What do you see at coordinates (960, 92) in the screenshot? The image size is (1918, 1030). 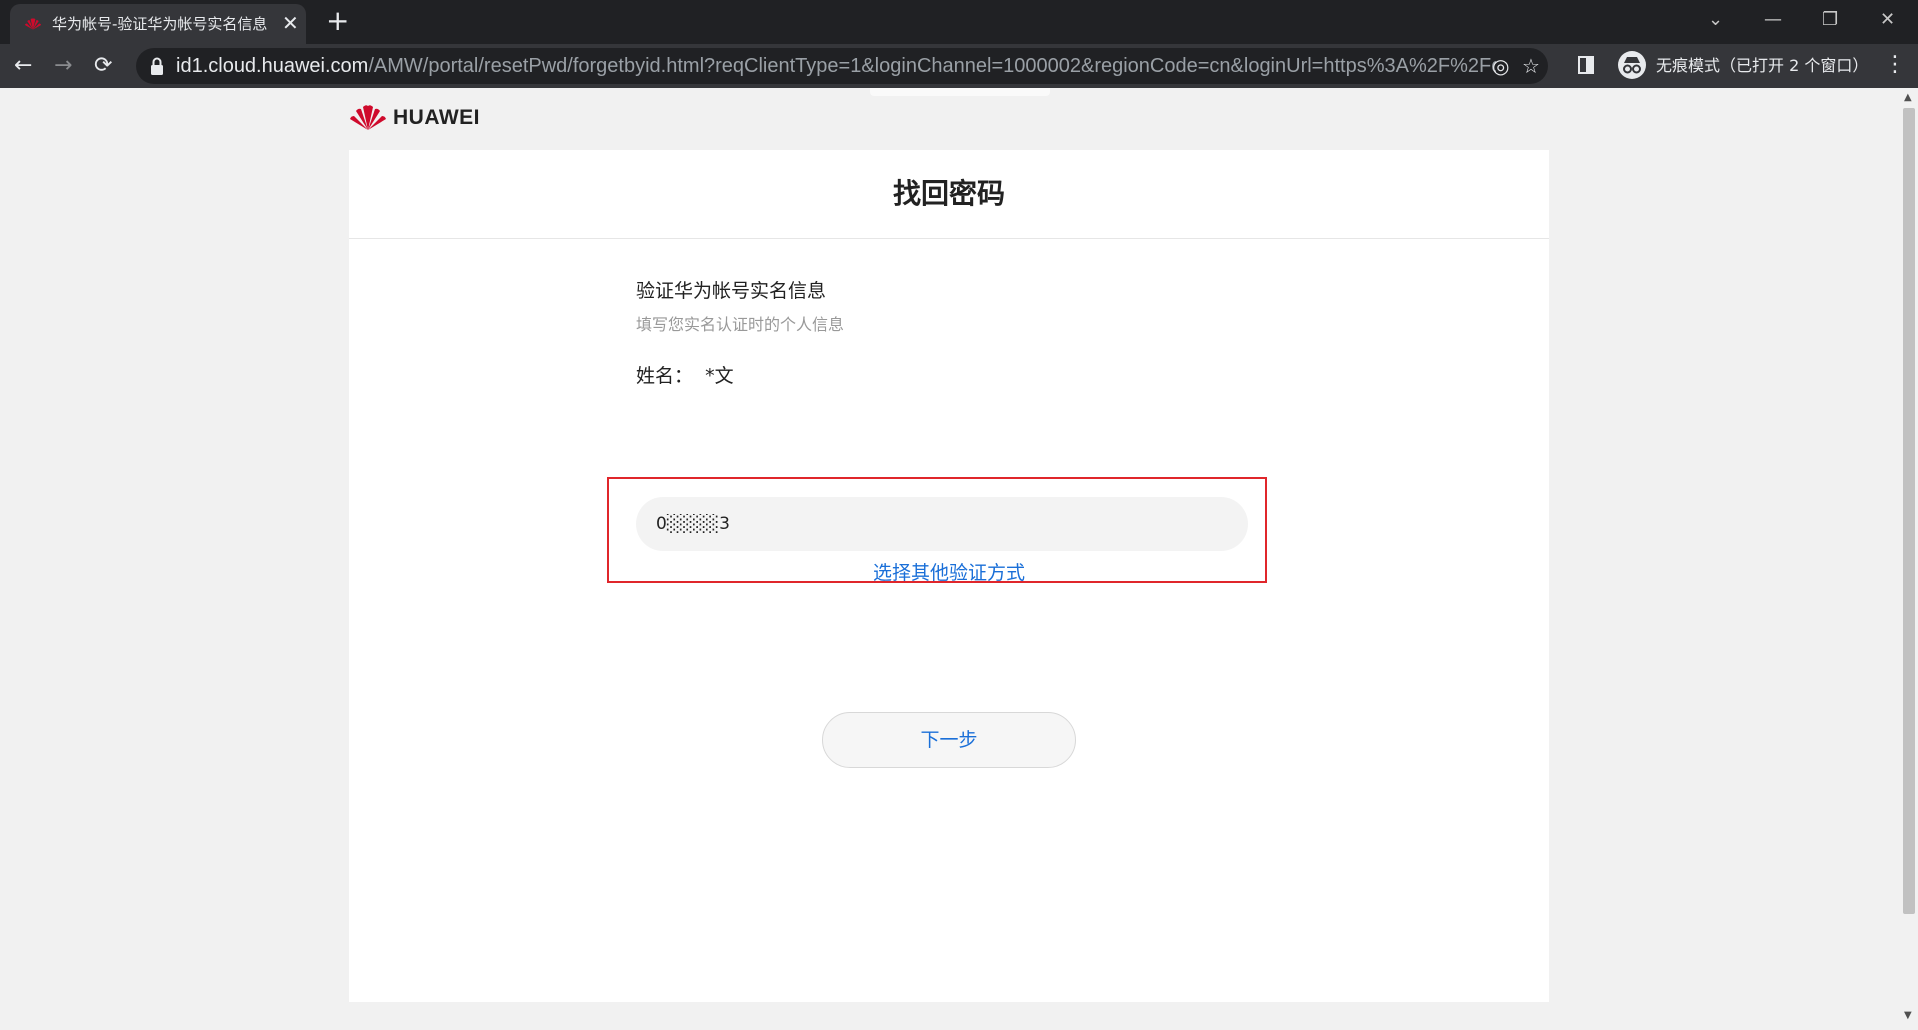 I see `top-strip` at bounding box center [960, 92].